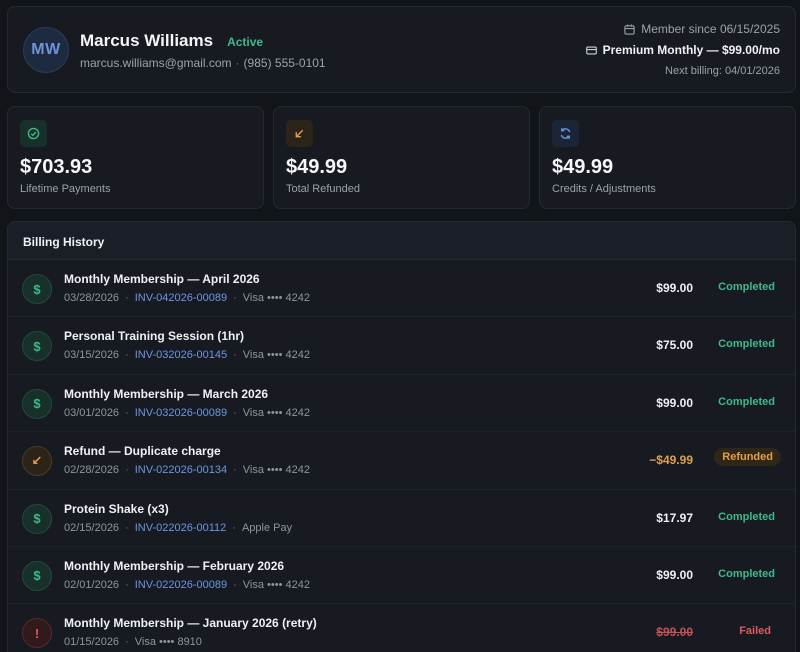  What do you see at coordinates (401, 157) in the screenshot?
I see `stat-card-total-refunded: $49.99 Total Refunded` at bounding box center [401, 157].